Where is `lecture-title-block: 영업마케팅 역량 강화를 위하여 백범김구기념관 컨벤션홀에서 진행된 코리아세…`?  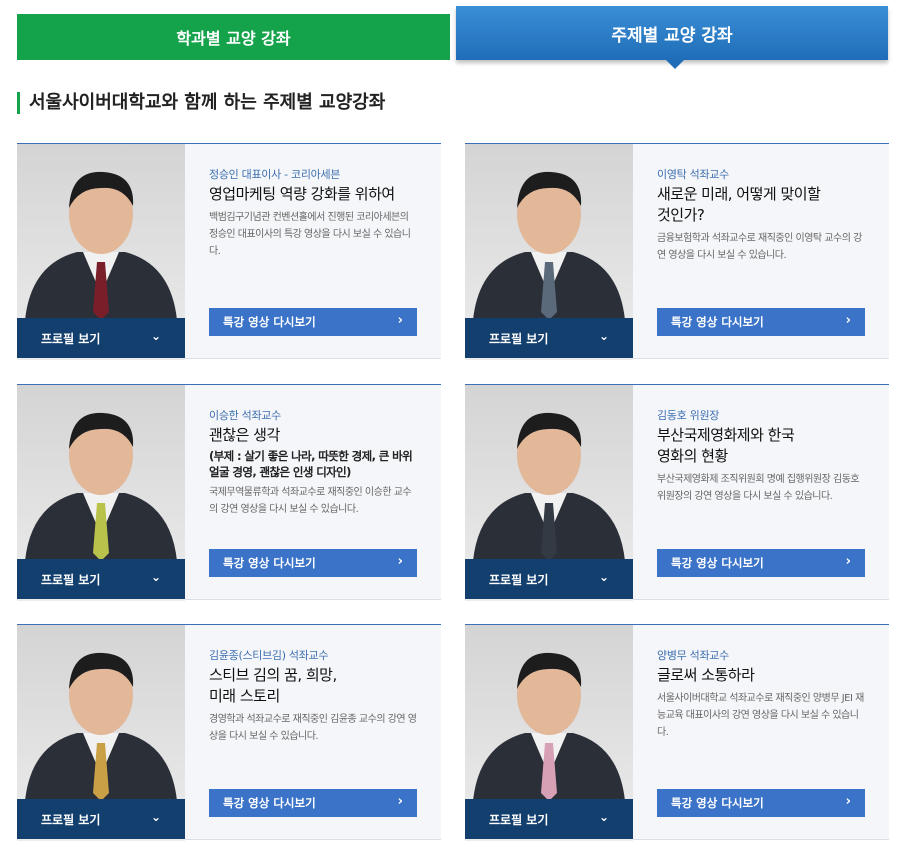 lecture-title-block: 영업마케팅 역량 강화를 위하여 백범김구기념관 컨벤션홀에서 진행된 코리아세… is located at coordinates (314, 222).